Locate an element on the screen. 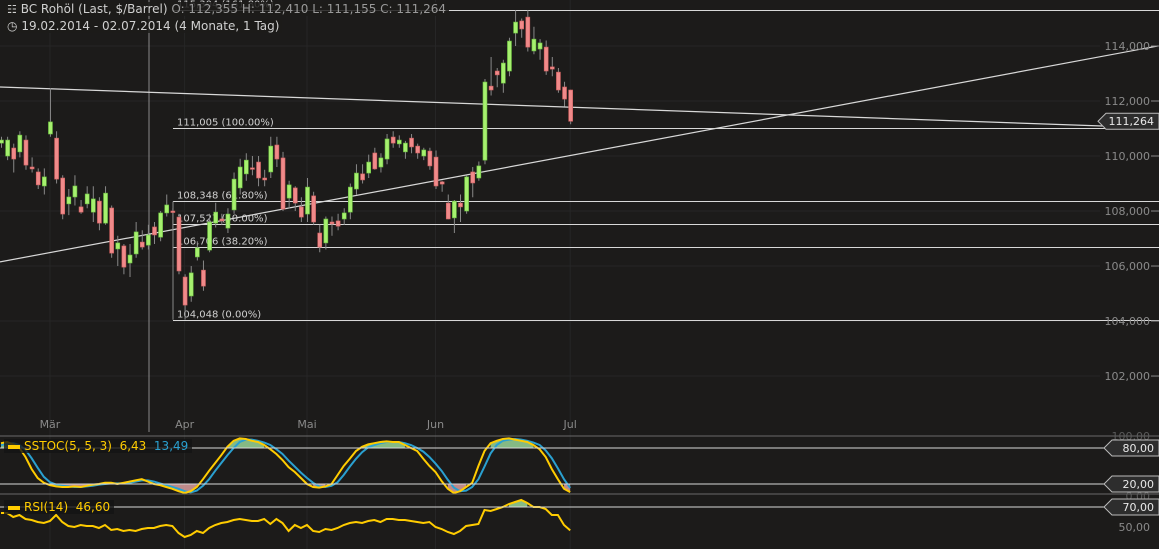 The height and width of the screenshot is (549, 1159). stoch-20-label: 20,00 is located at coordinates (1139, 484).